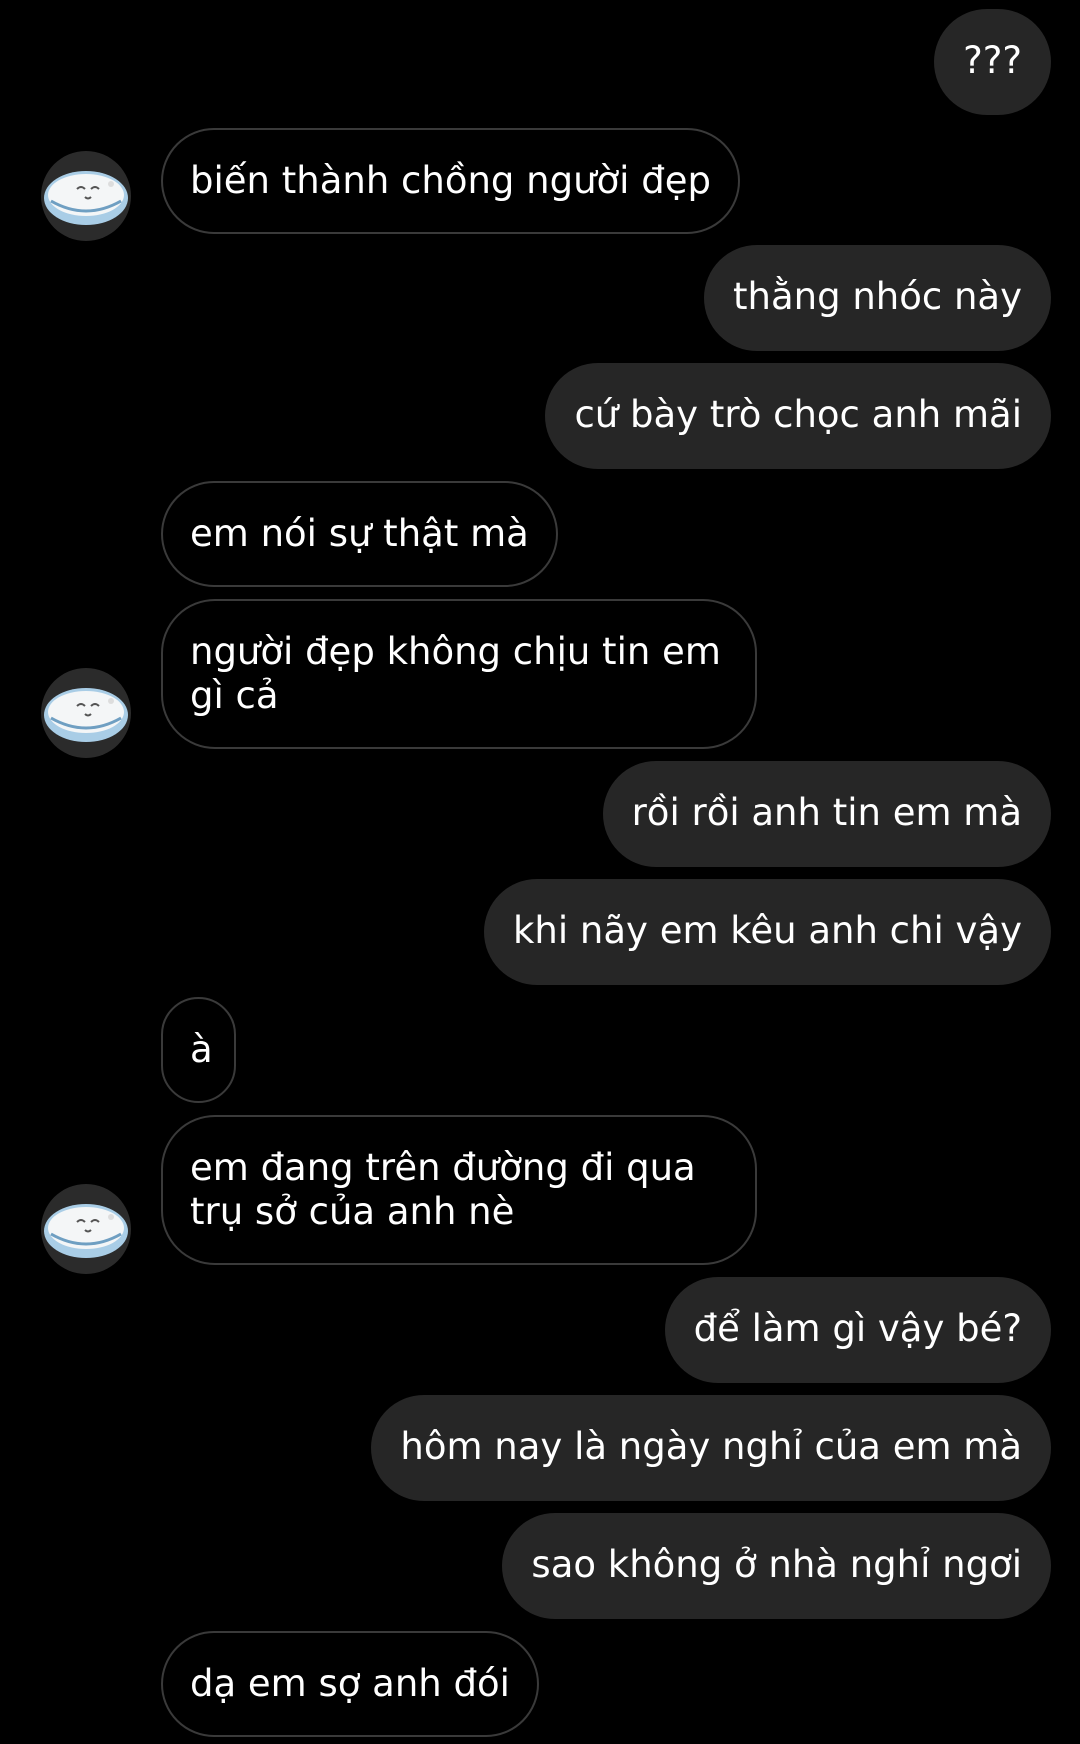  What do you see at coordinates (877, 298) in the screenshot?
I see `sent-message-bubble: thằng nhóc này` at bounding box center [877, 298].